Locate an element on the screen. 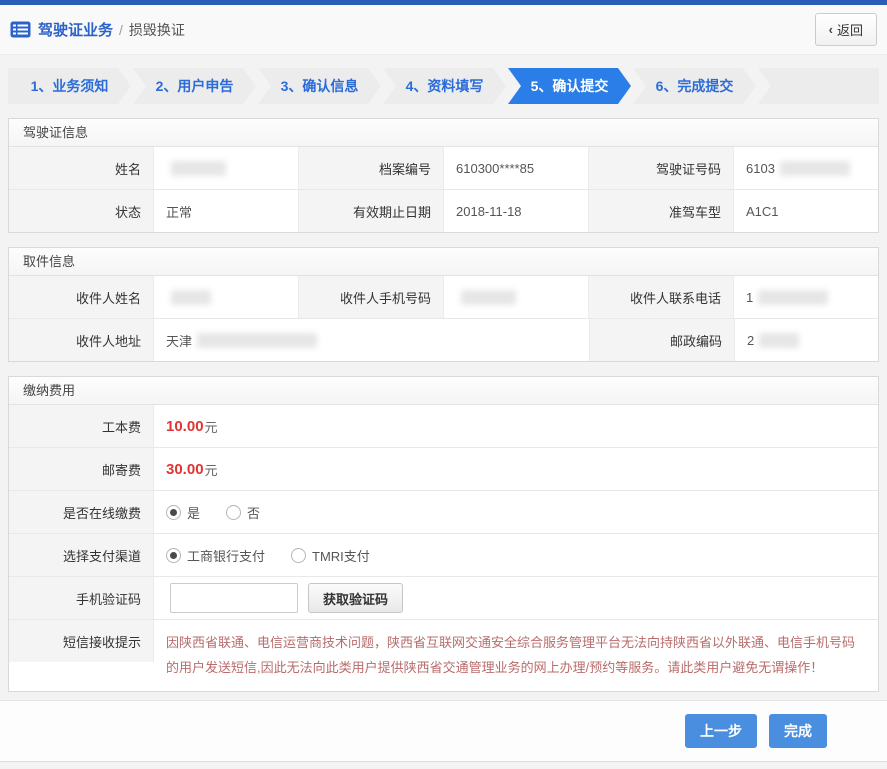 This screenshot has height=769, width=887. file-no-label: 档案编号 is located at coordinates (371, 168).